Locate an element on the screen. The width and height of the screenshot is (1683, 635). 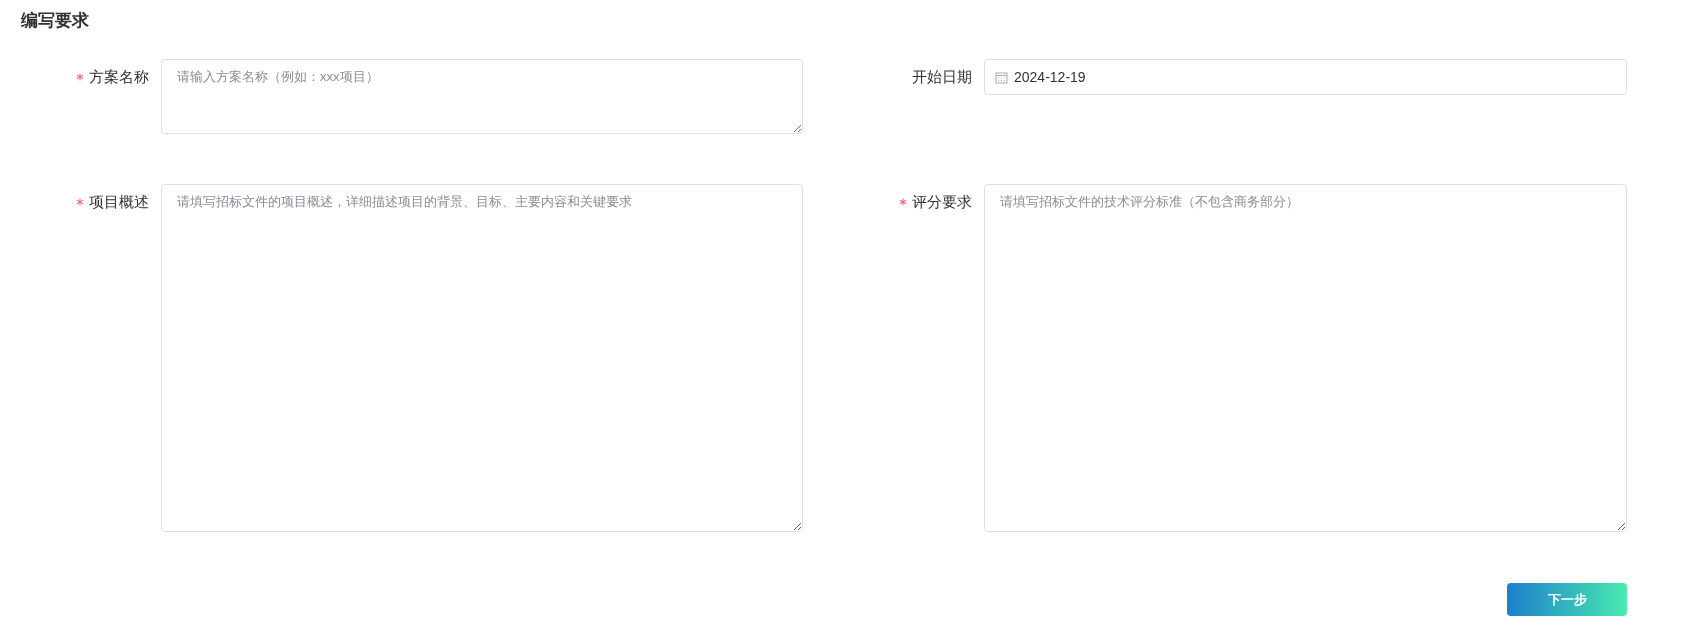
section-title: 编写要求 is located at coordinates (55, 21).